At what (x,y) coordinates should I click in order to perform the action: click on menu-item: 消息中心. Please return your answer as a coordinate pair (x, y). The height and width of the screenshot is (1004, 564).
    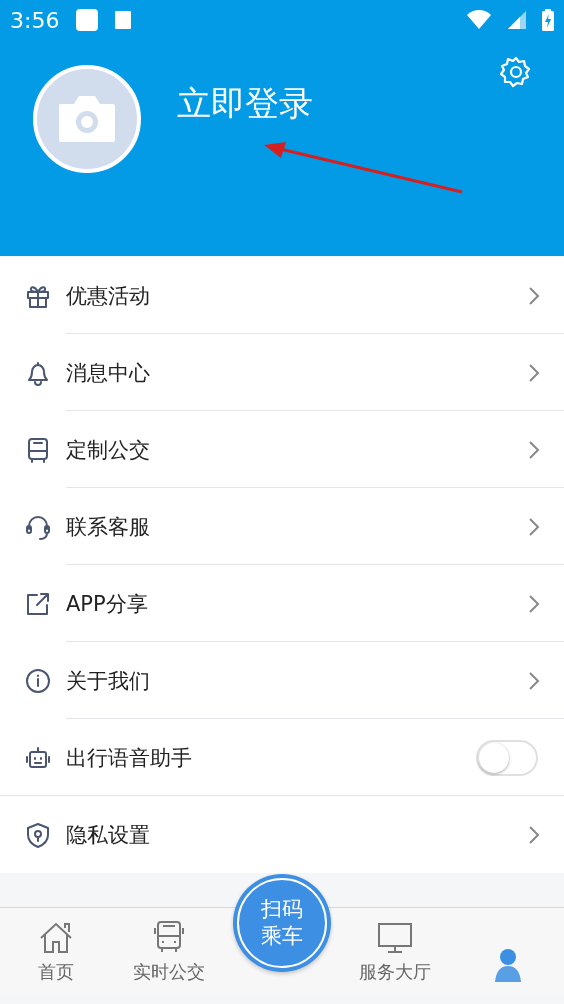
    Looking at the image, I should click on (282, 372).